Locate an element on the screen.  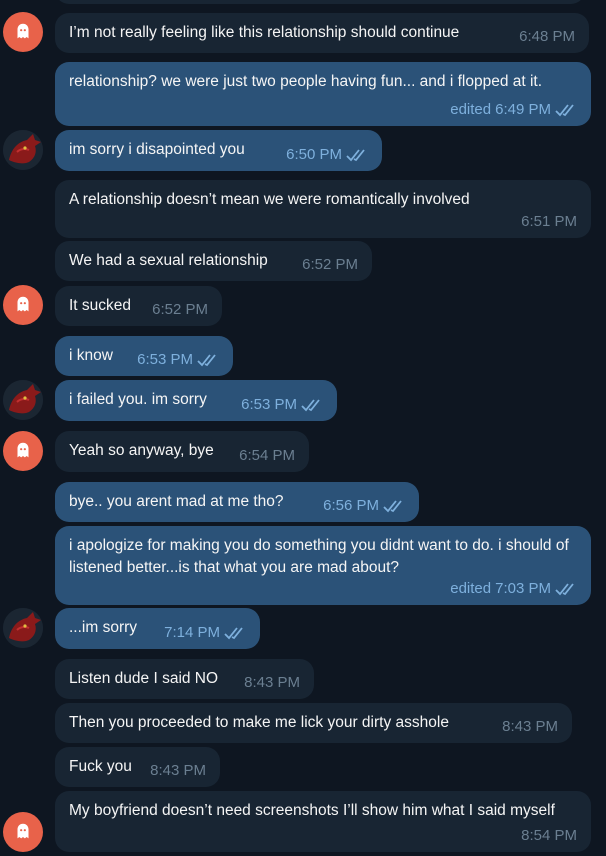
message-bubble: Fuck you 8:43 PM is located at coordinates (137, 767).